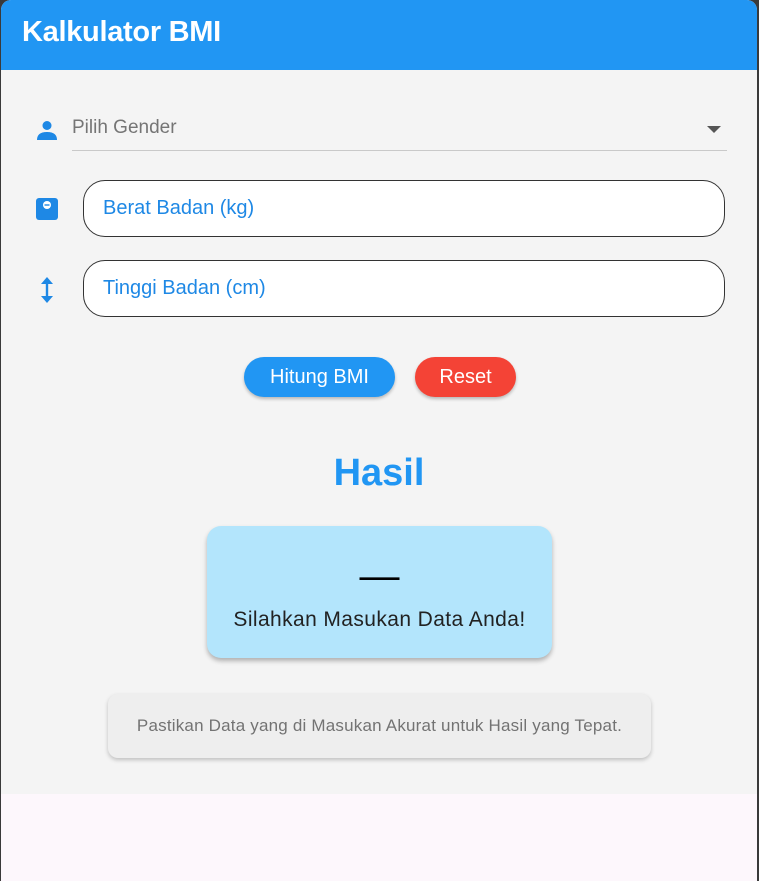 The height and width of the screenshot is (881, 759). I want to click on reset-button: Reset, so click(465, 377).